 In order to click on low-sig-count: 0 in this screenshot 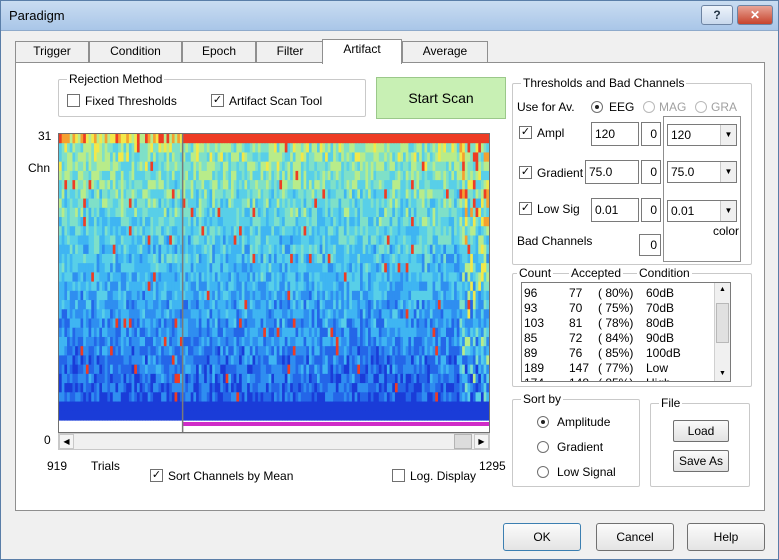, I will do `click(651, 210)`.